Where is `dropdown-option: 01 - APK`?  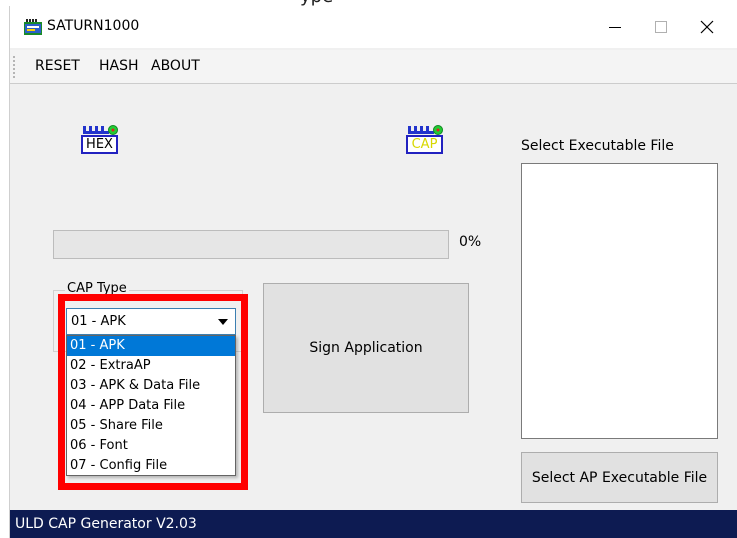
dropdown-option: 01 - APK is located at coordinates (151, 346).